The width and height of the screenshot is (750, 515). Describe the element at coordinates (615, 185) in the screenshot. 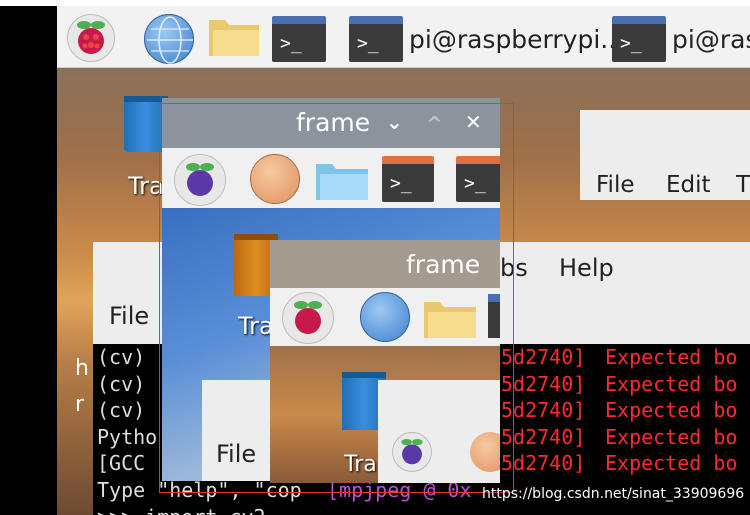

I see `bg-menu-file: File` at that location.